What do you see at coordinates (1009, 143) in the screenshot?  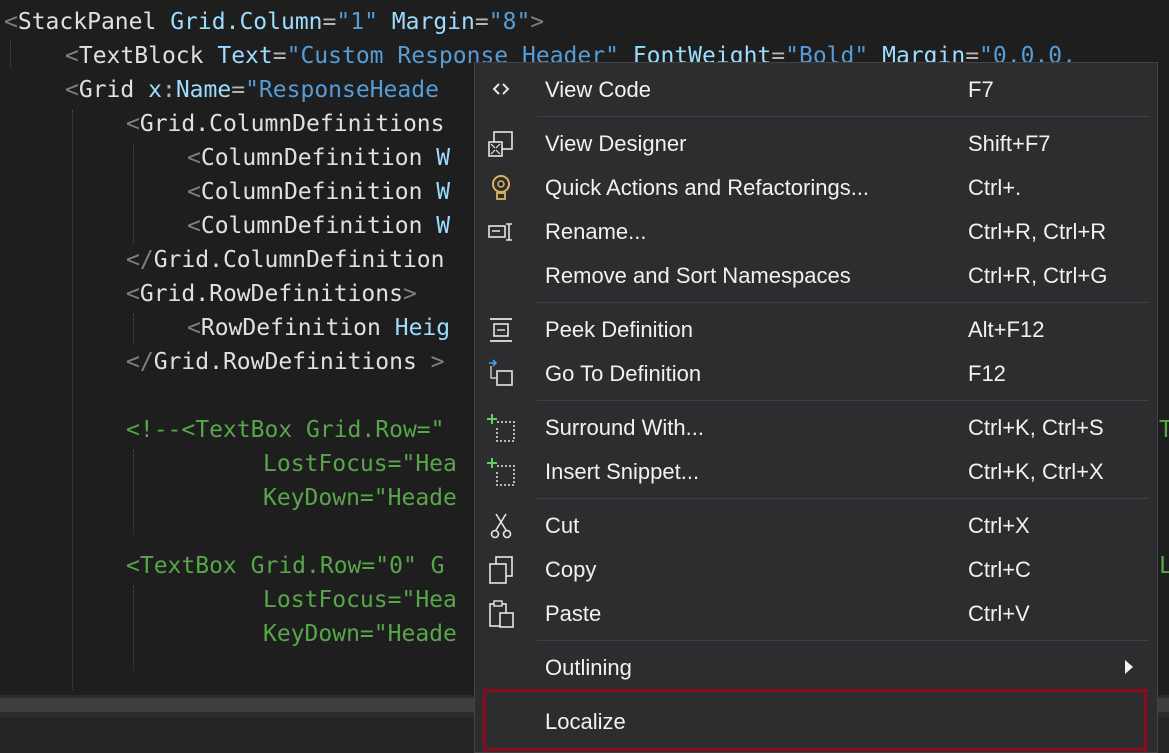 I see `menu-item-shortcut: Shift+F7` at bounding box center [1009, 143].